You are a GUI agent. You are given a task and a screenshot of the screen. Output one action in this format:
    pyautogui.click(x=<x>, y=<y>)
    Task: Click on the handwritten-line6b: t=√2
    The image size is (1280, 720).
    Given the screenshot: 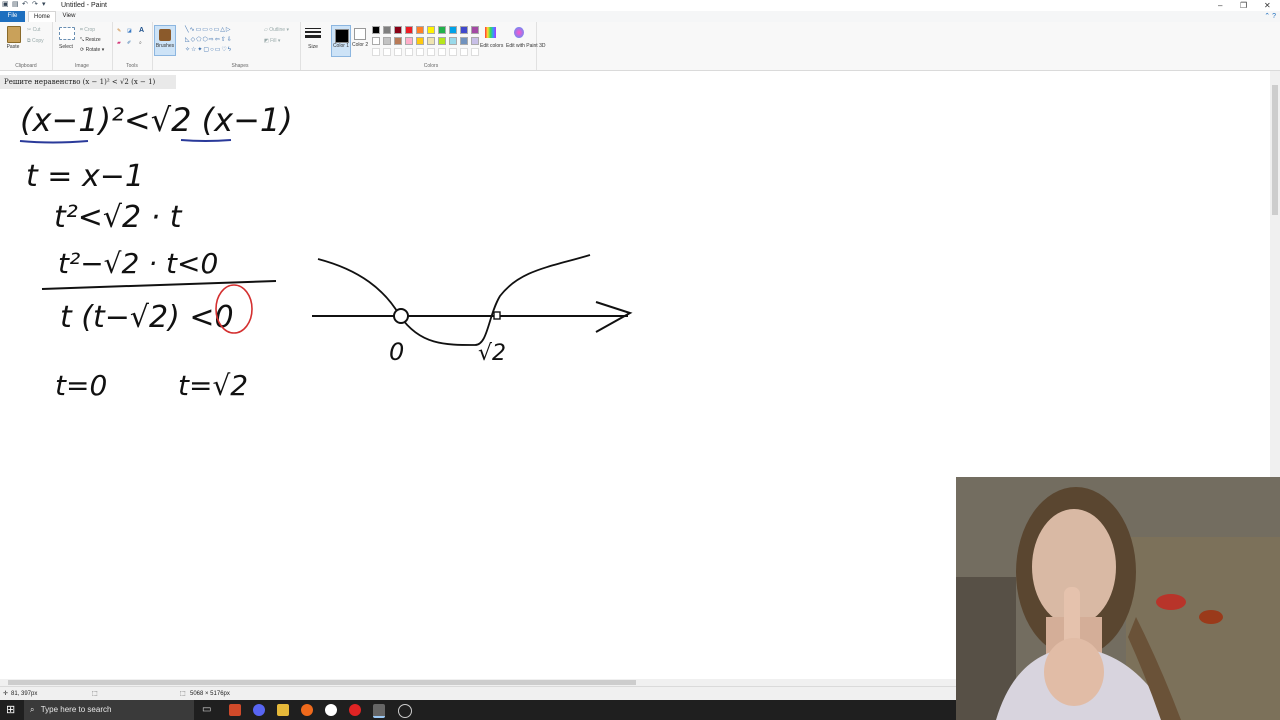 What is the action you would take?
    pyautogui.click(x=213, y=385)
    